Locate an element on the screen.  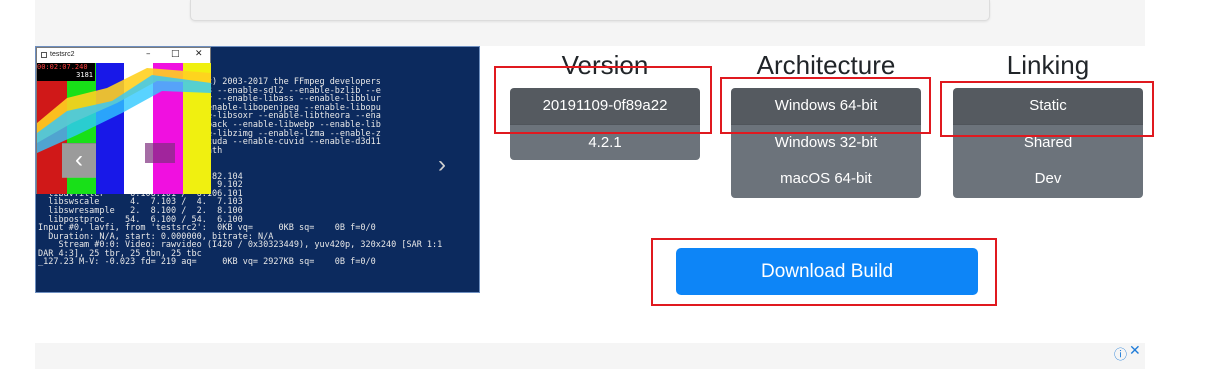
video-window-title: testsrc2 is located at coordinates (62, 54).